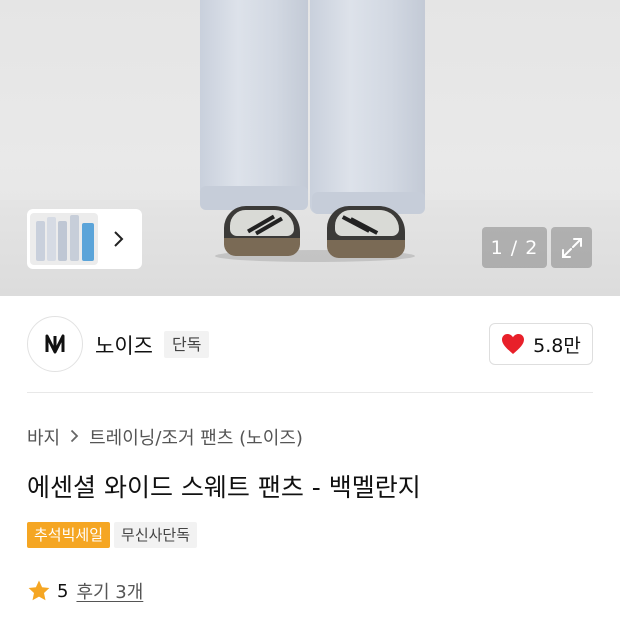 This screenshot has height=620, width=620. I want to click on left-sneaker, so click(262, 231).